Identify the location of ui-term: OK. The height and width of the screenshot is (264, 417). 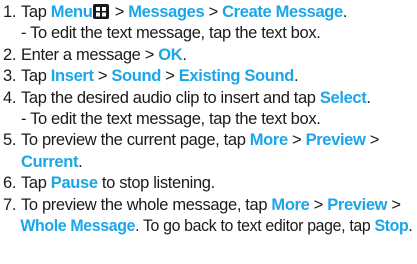
(170, 54).